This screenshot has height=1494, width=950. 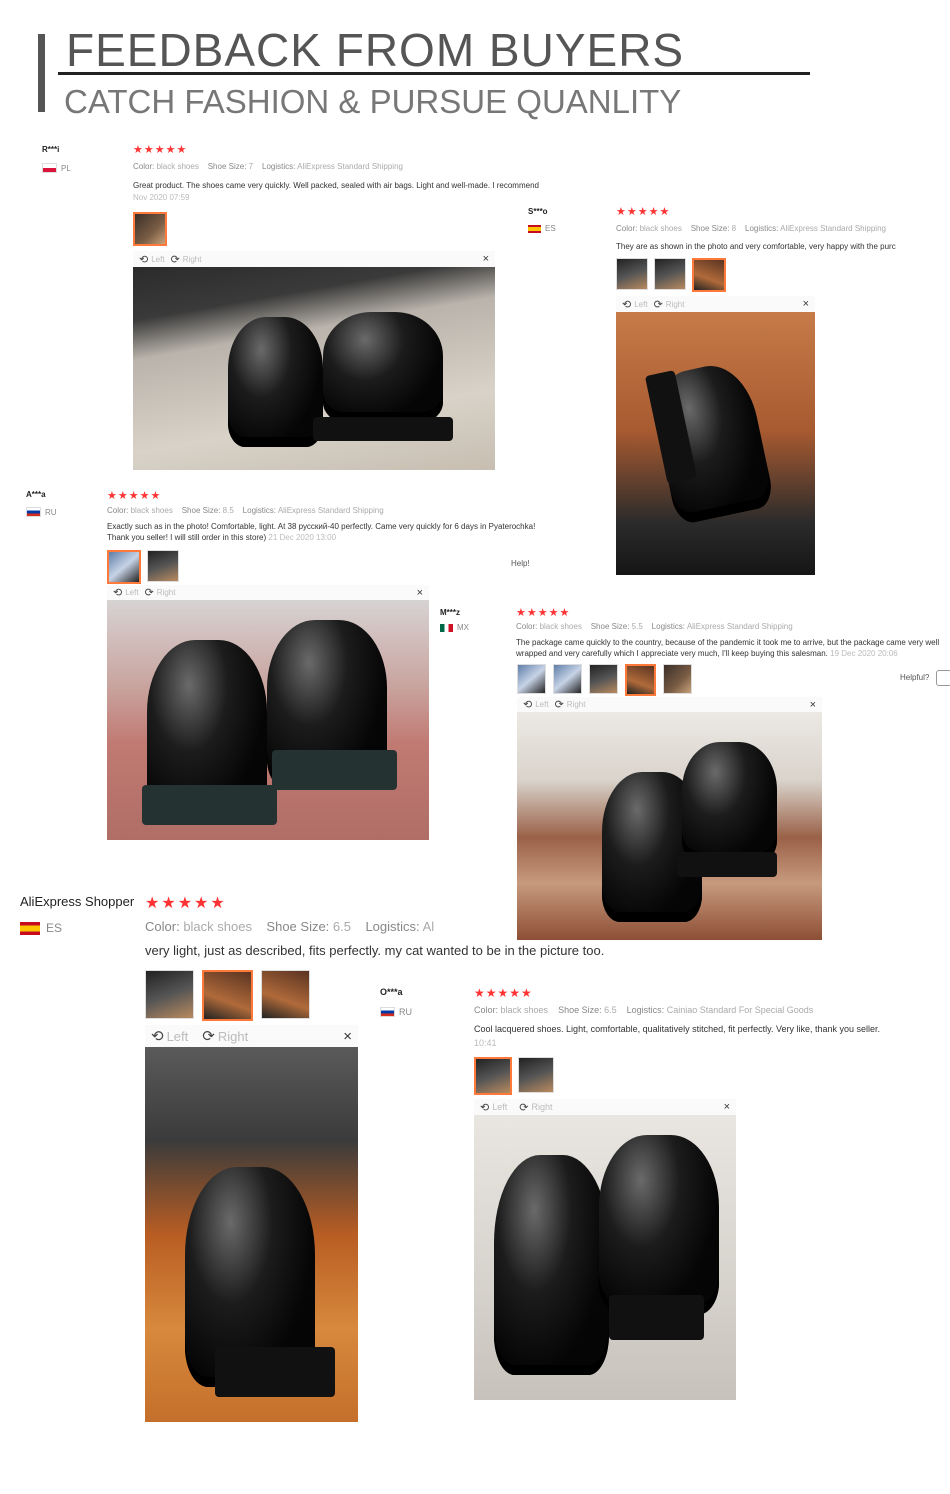 What do you see at coordinates (391, 992) in the screenshot?
I see `reviewer-name: O***a` at bounding box center [391, 992].